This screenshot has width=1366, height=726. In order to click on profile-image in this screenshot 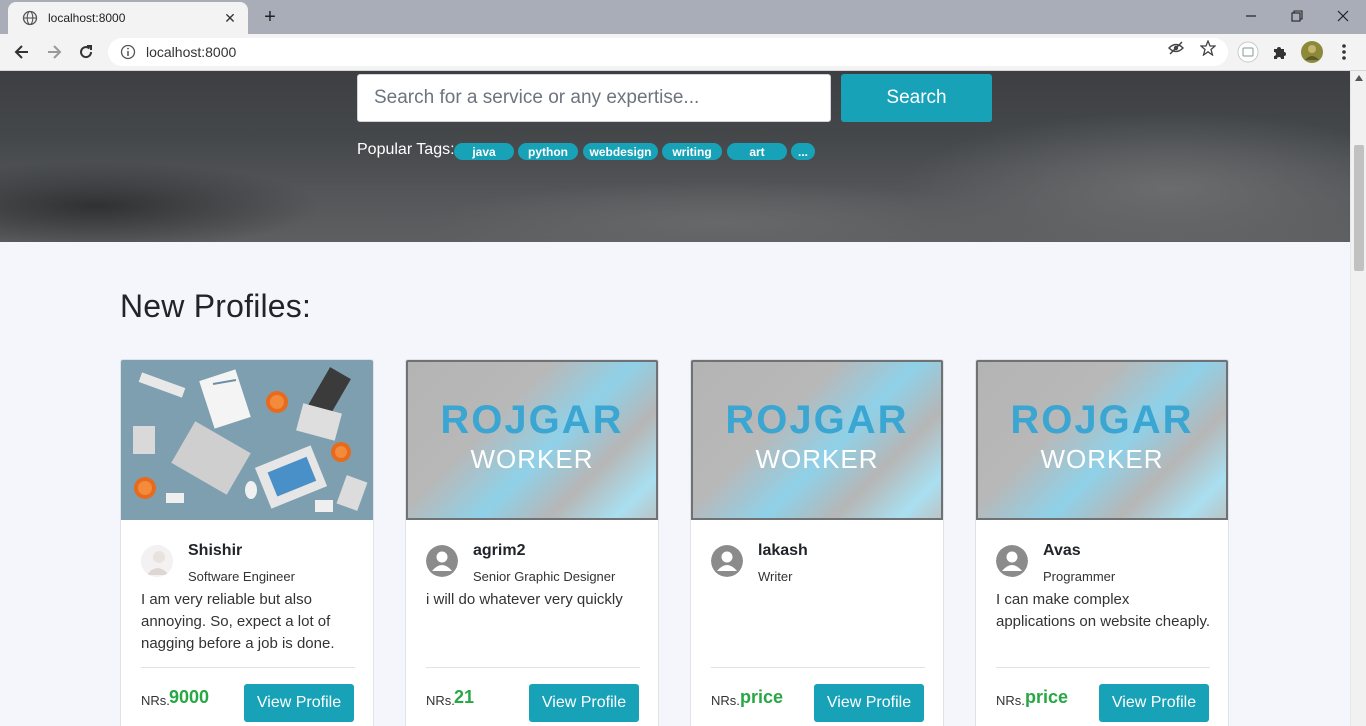, I will do `click(247, 440)`.